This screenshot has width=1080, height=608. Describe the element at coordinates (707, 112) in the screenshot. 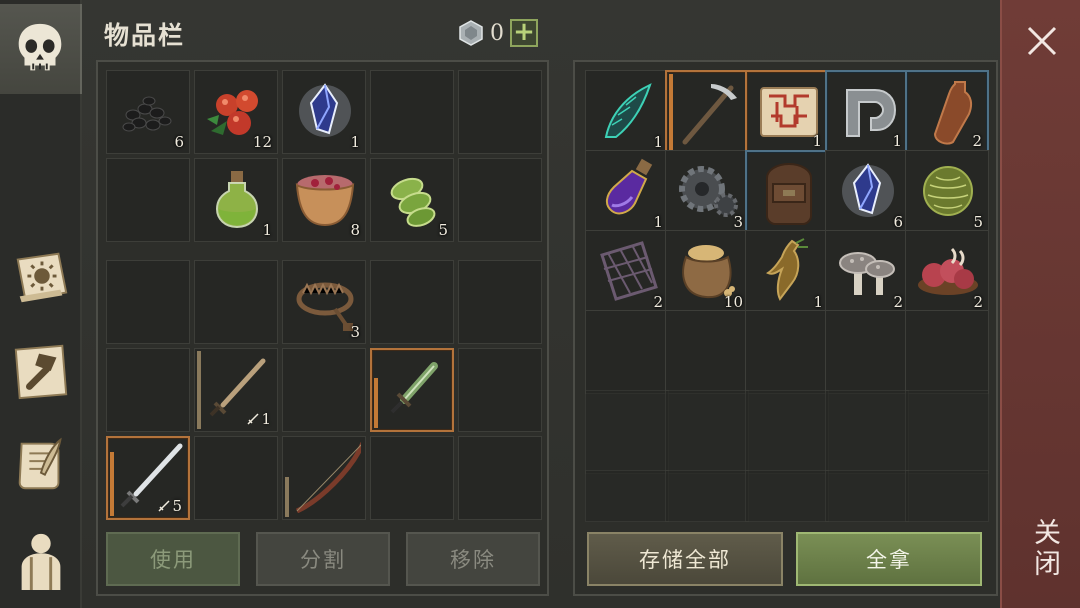

I see `container-slot-pickaxe` at that location.